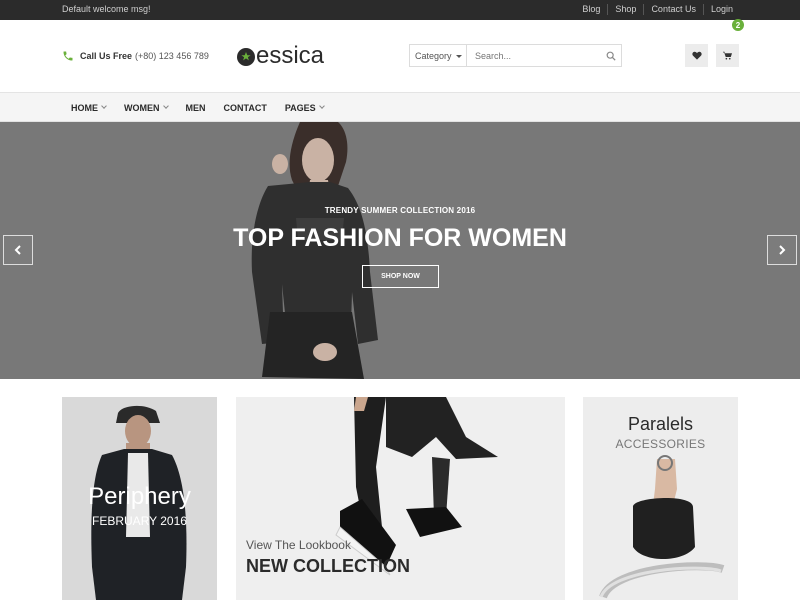 The height and width of the screenshot is (600, 800). I want to click on promo-title: NEW COLLECTION, so click(328, 566).